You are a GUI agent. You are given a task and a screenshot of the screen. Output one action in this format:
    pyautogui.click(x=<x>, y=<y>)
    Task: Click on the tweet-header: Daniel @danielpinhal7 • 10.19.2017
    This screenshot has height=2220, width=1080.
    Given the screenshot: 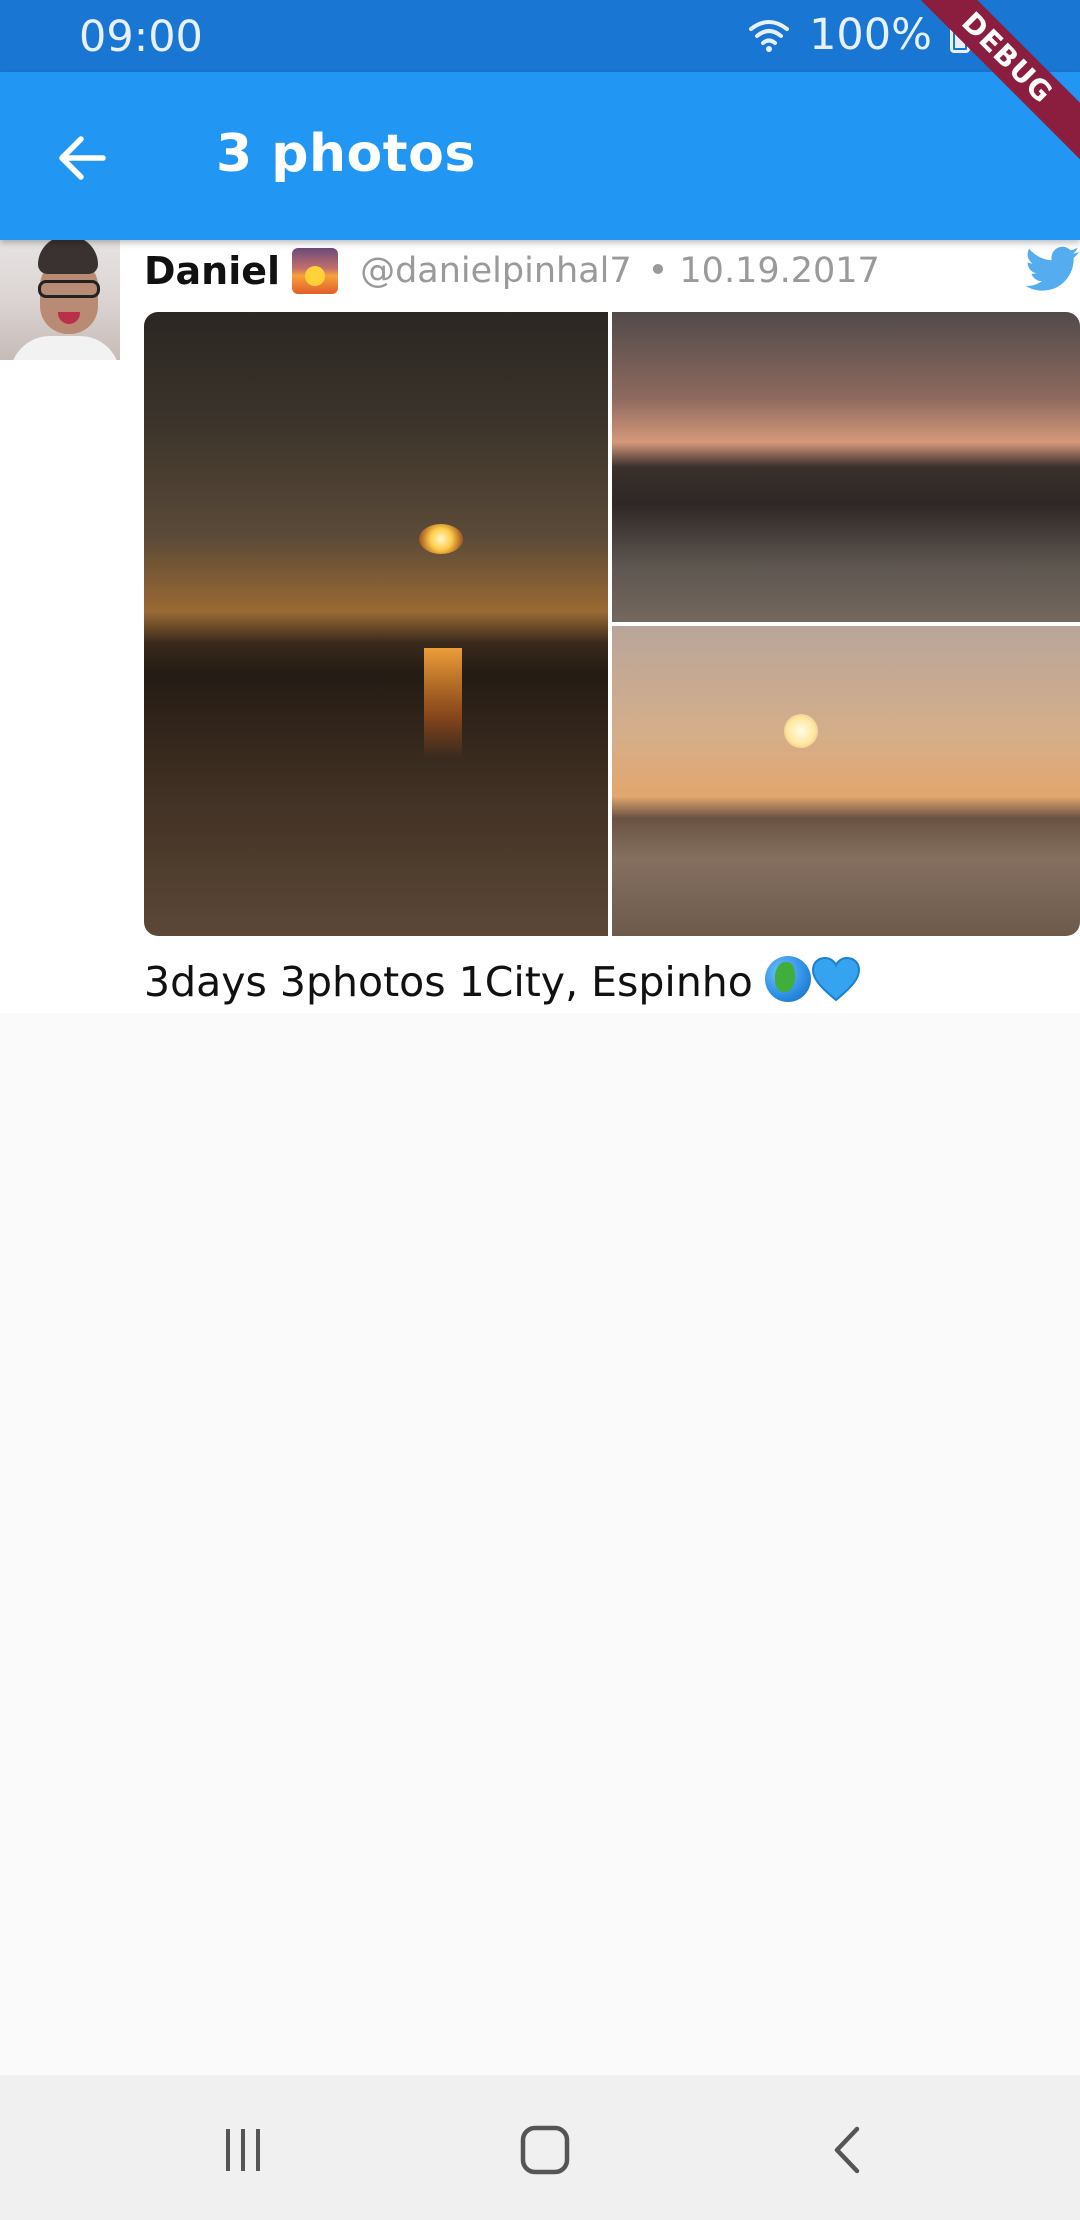 What is the action you would take?
    pyautogui.click(x=612, y=271)
    